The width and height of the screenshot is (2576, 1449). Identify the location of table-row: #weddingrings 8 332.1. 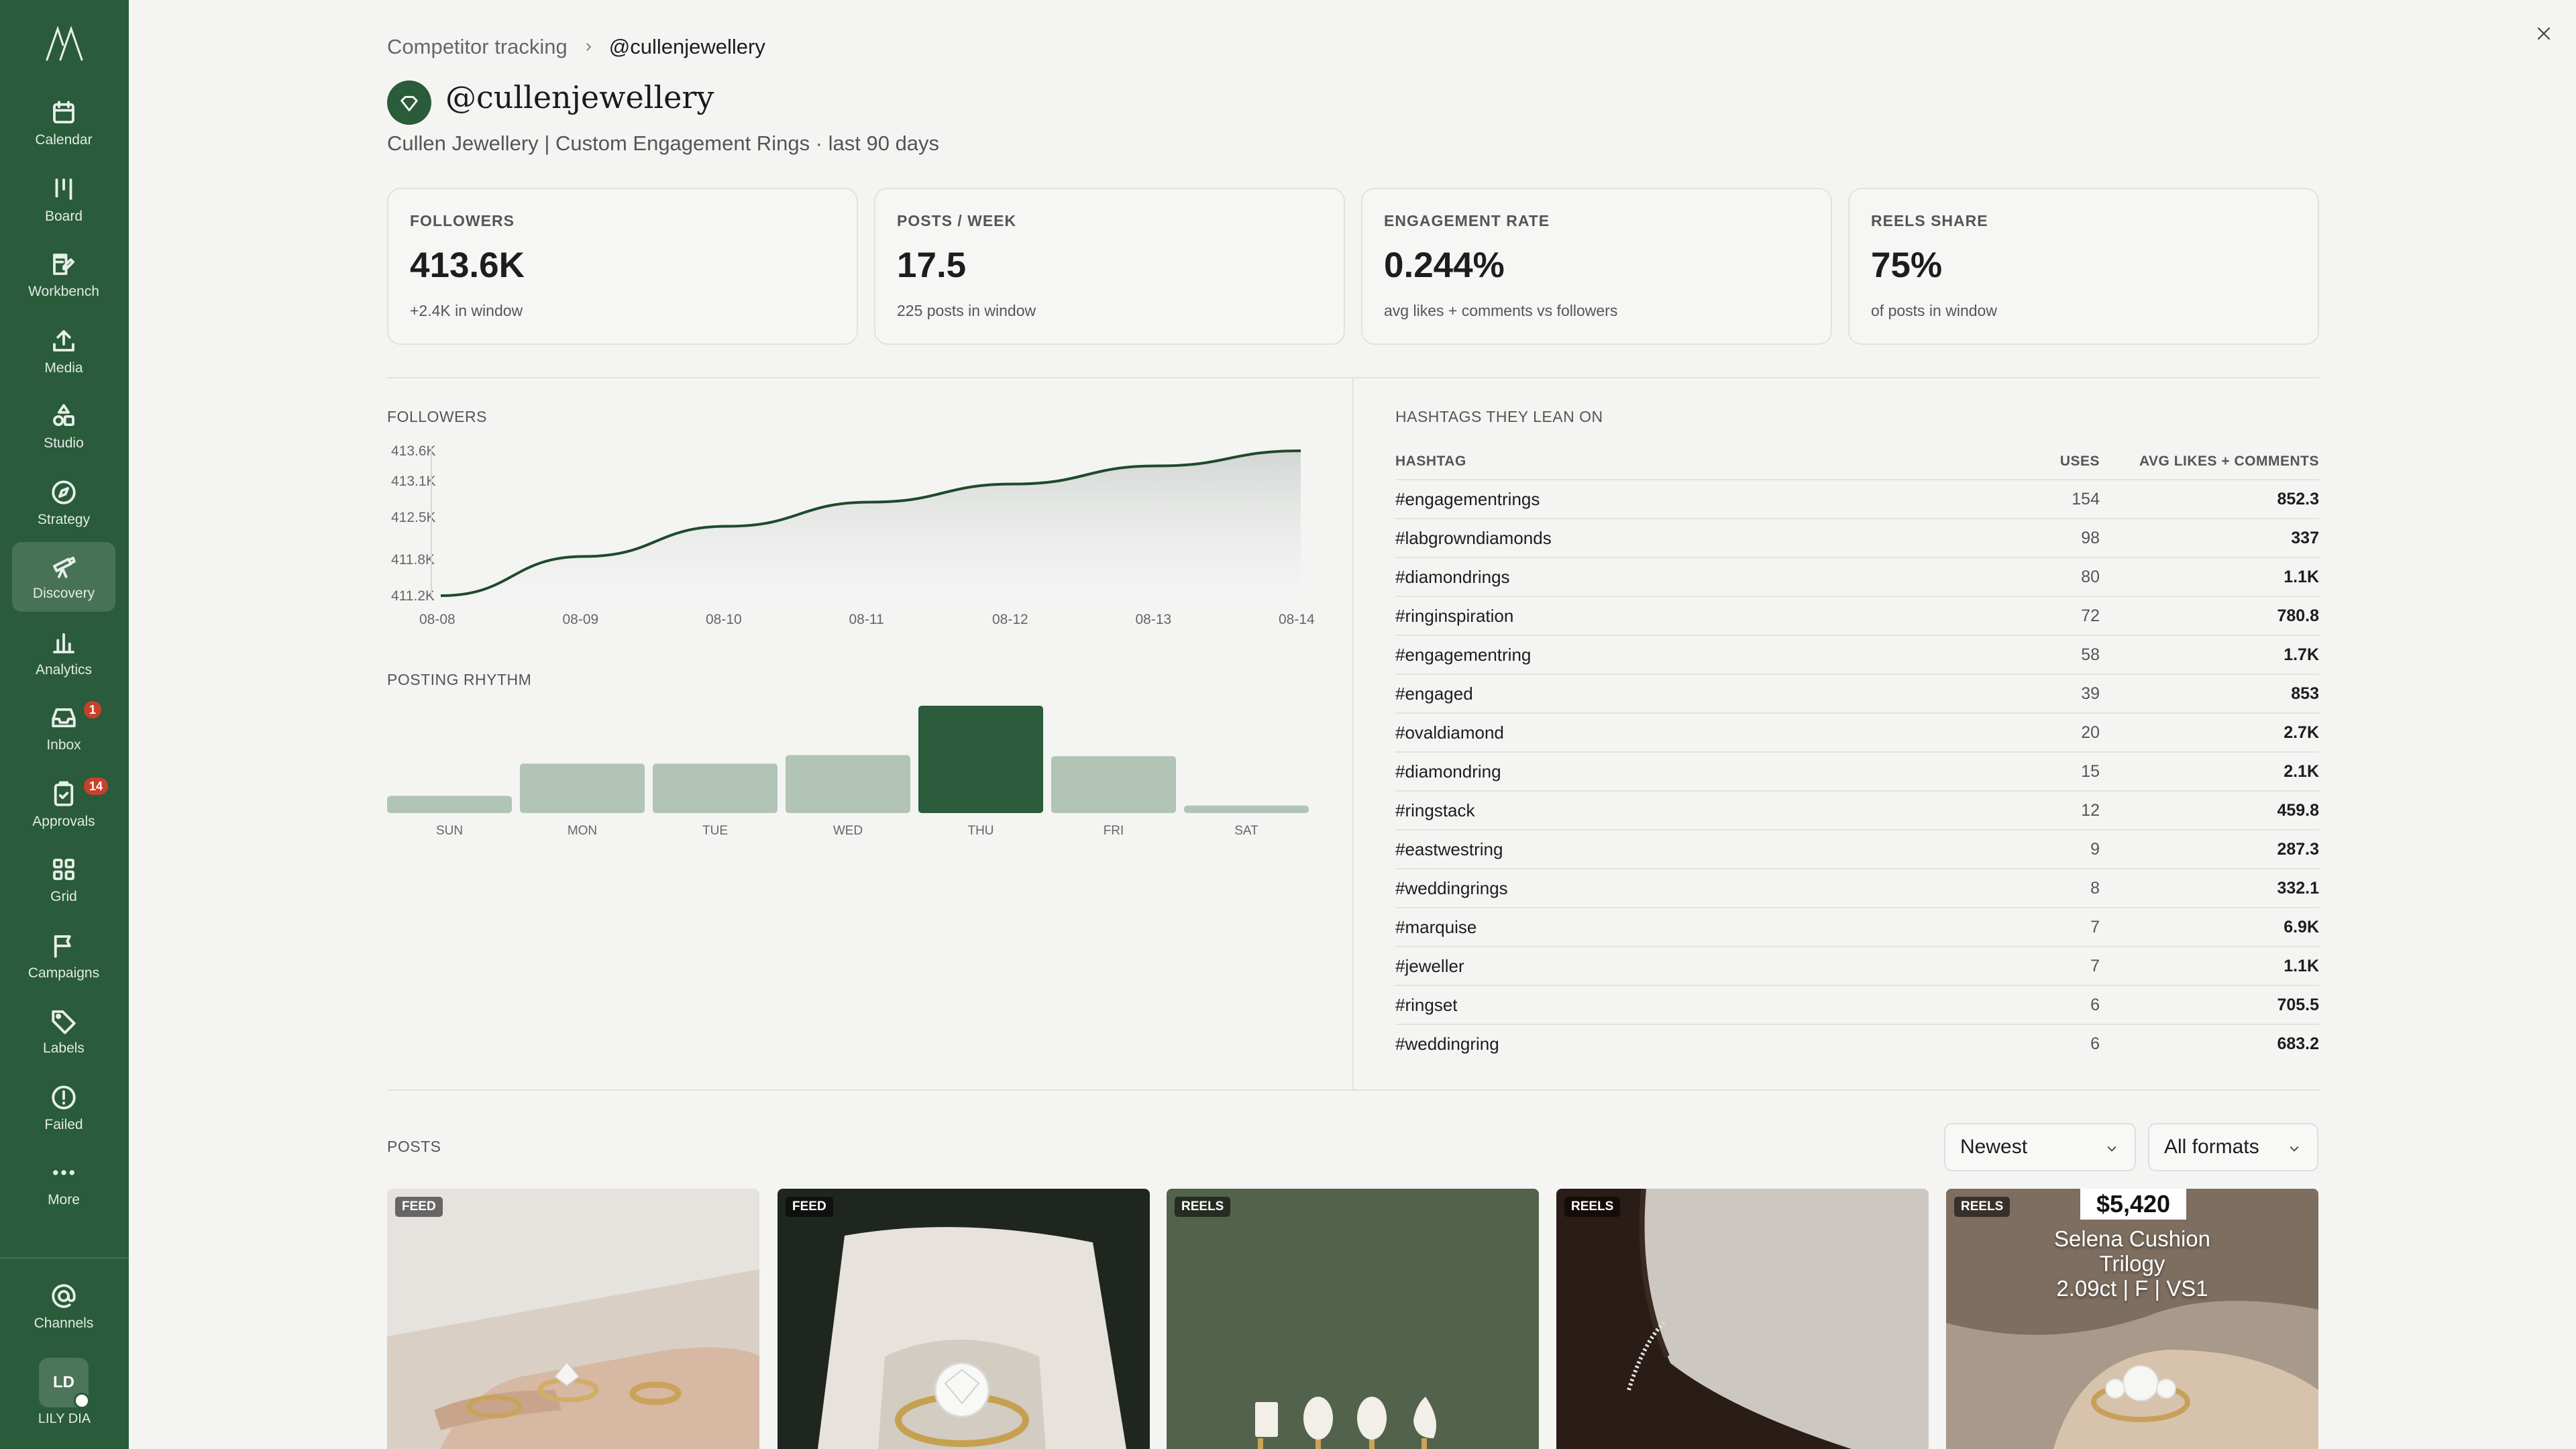
(1857, 887).